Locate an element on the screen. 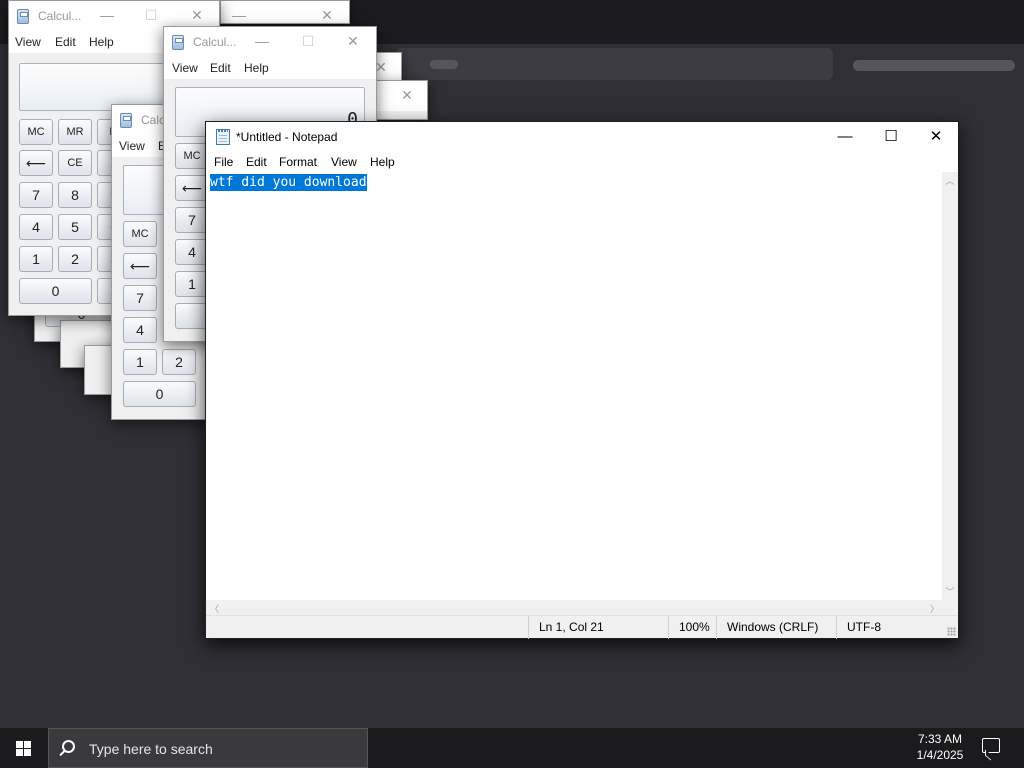  scrollbar-corner is located at coordinates (950, 608).